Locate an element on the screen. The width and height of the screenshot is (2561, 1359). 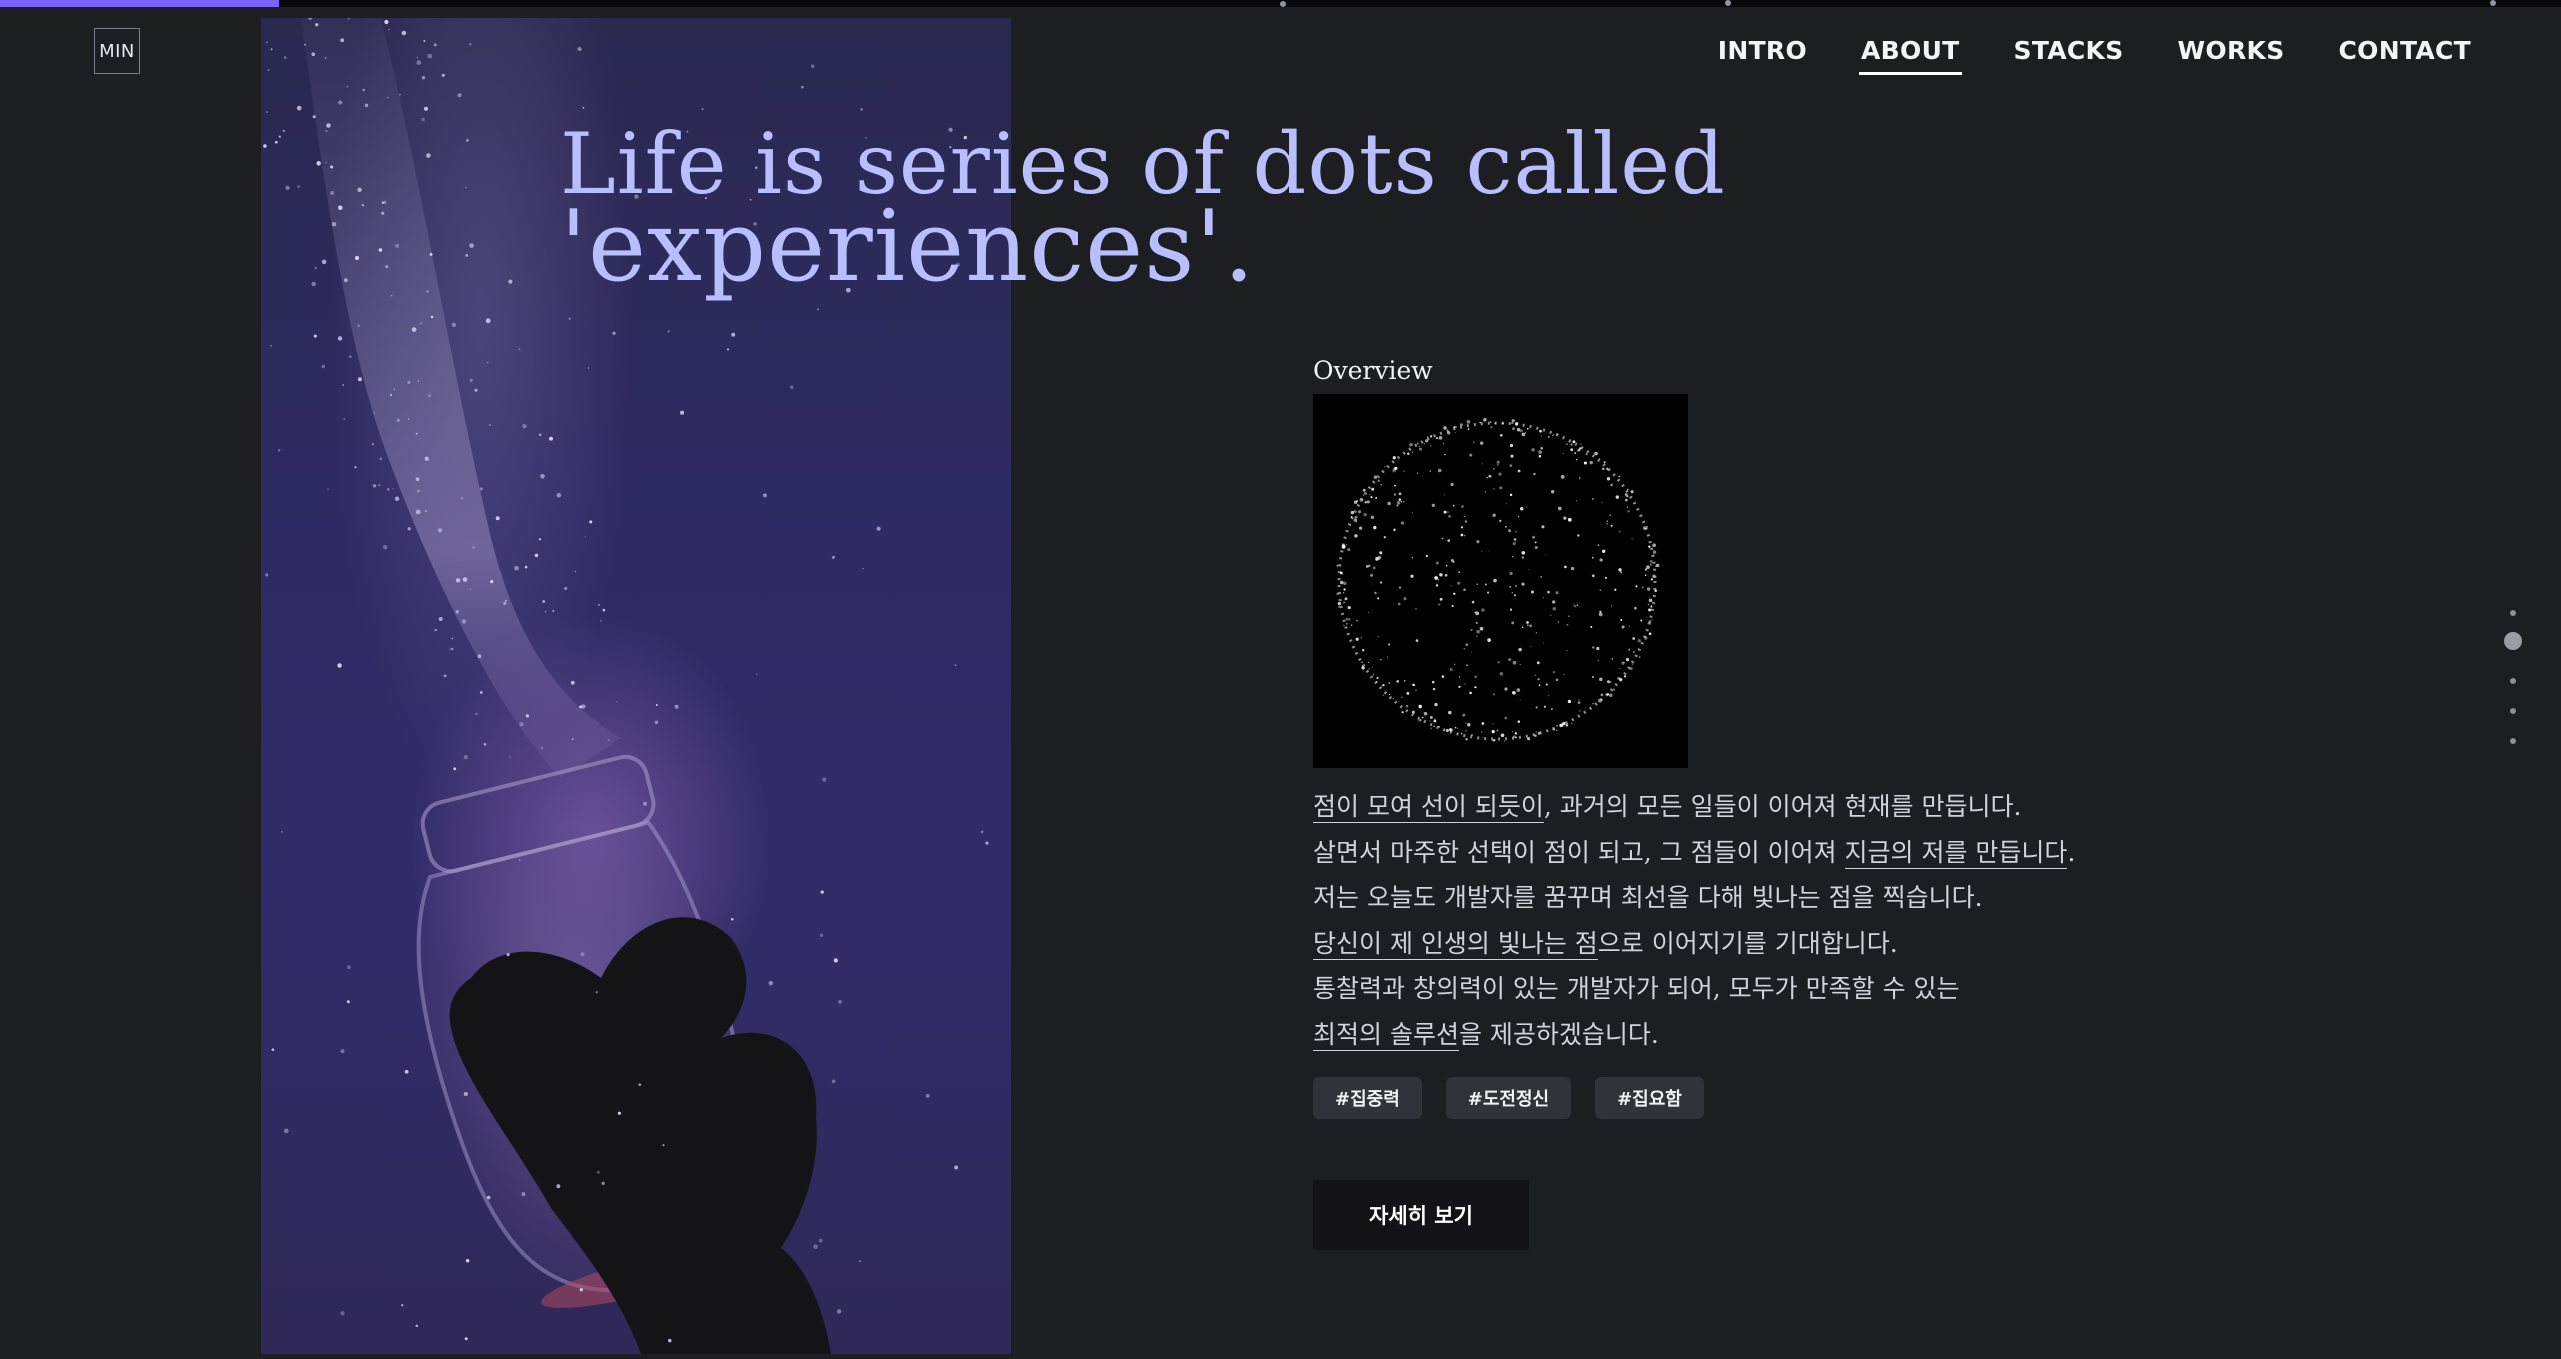
dotted-globe-image is located at coordinates (1500, 581).